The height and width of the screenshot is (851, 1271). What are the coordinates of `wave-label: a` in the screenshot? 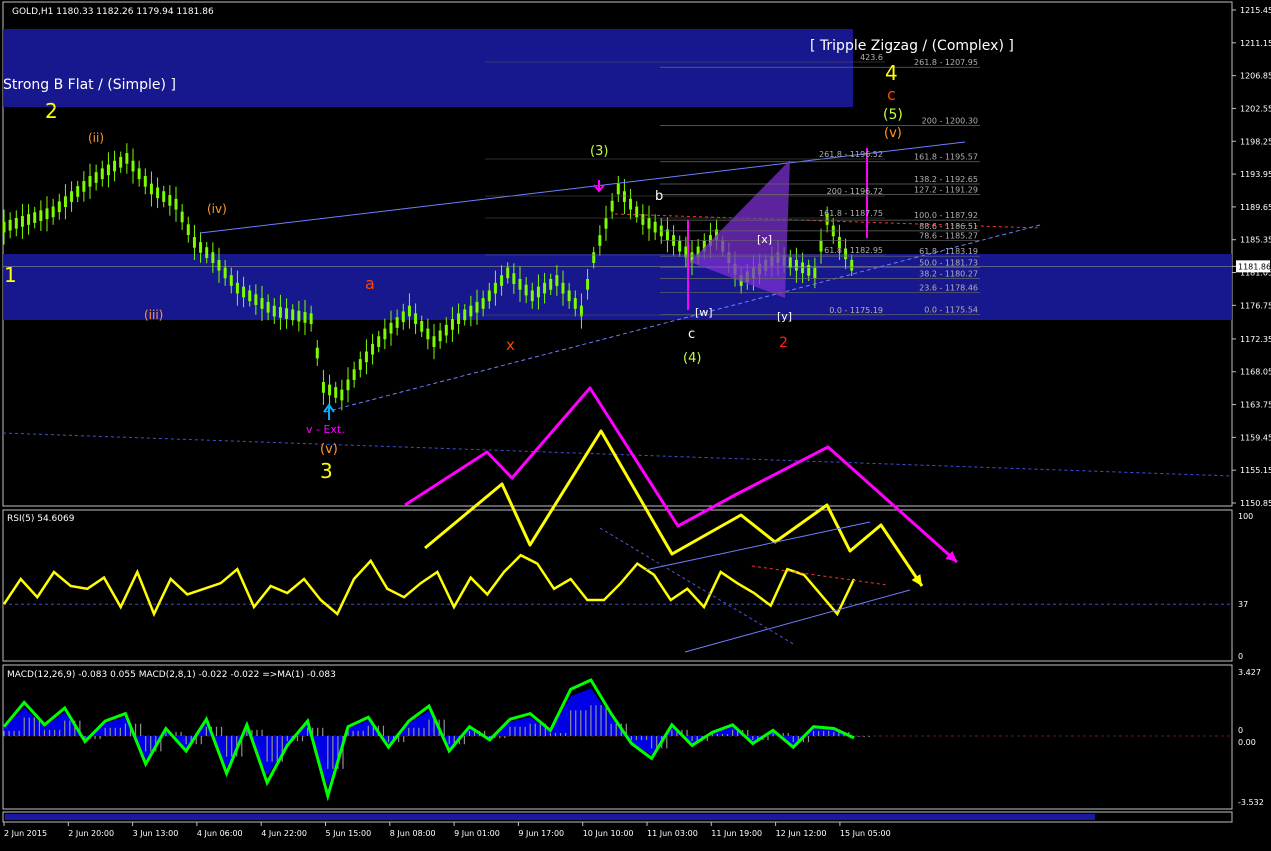 It's located at (370, 283).